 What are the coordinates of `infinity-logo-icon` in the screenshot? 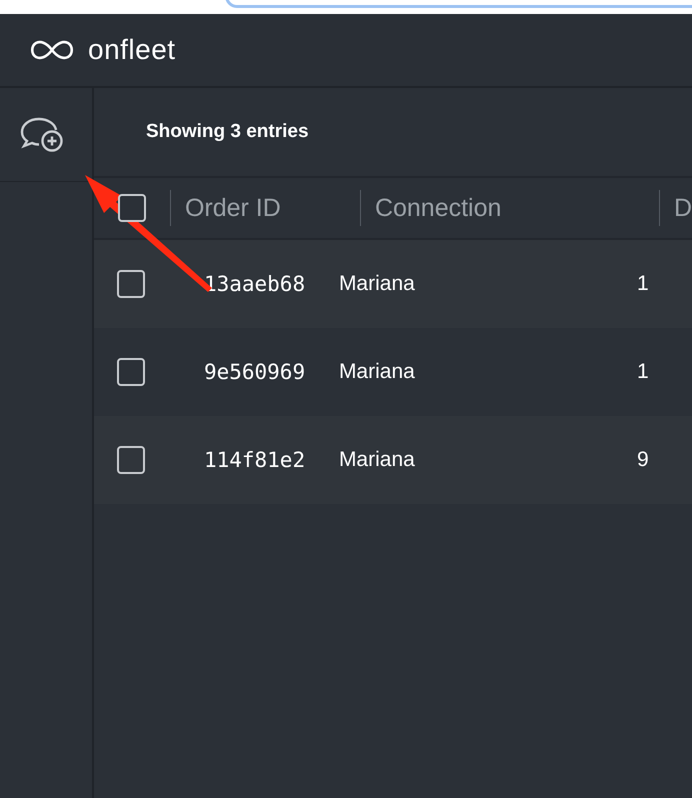 It's located at (52, 50).